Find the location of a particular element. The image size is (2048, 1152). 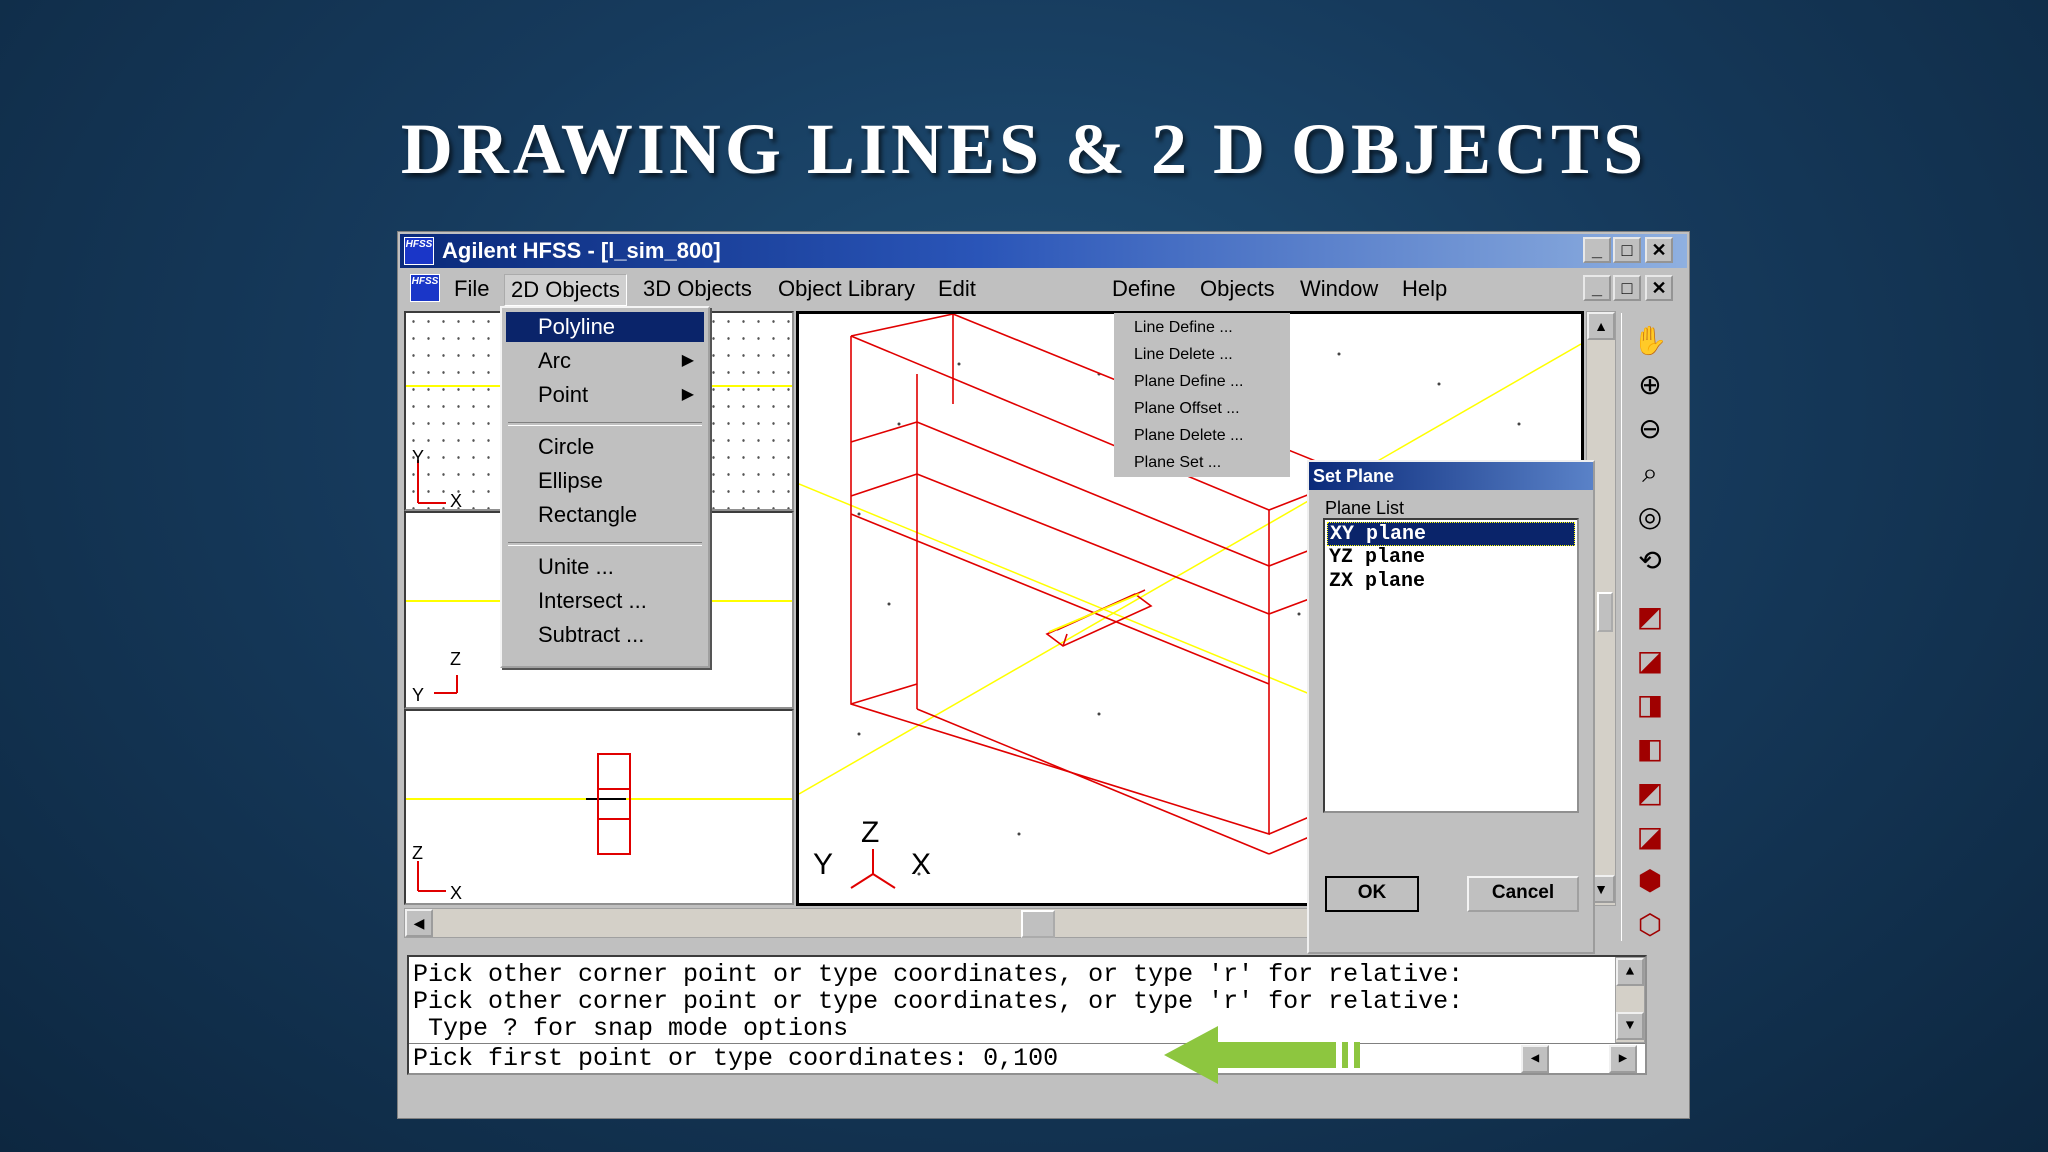

scroll-up-arrow-icon: ▲ is located at coordinates (1601, 326).